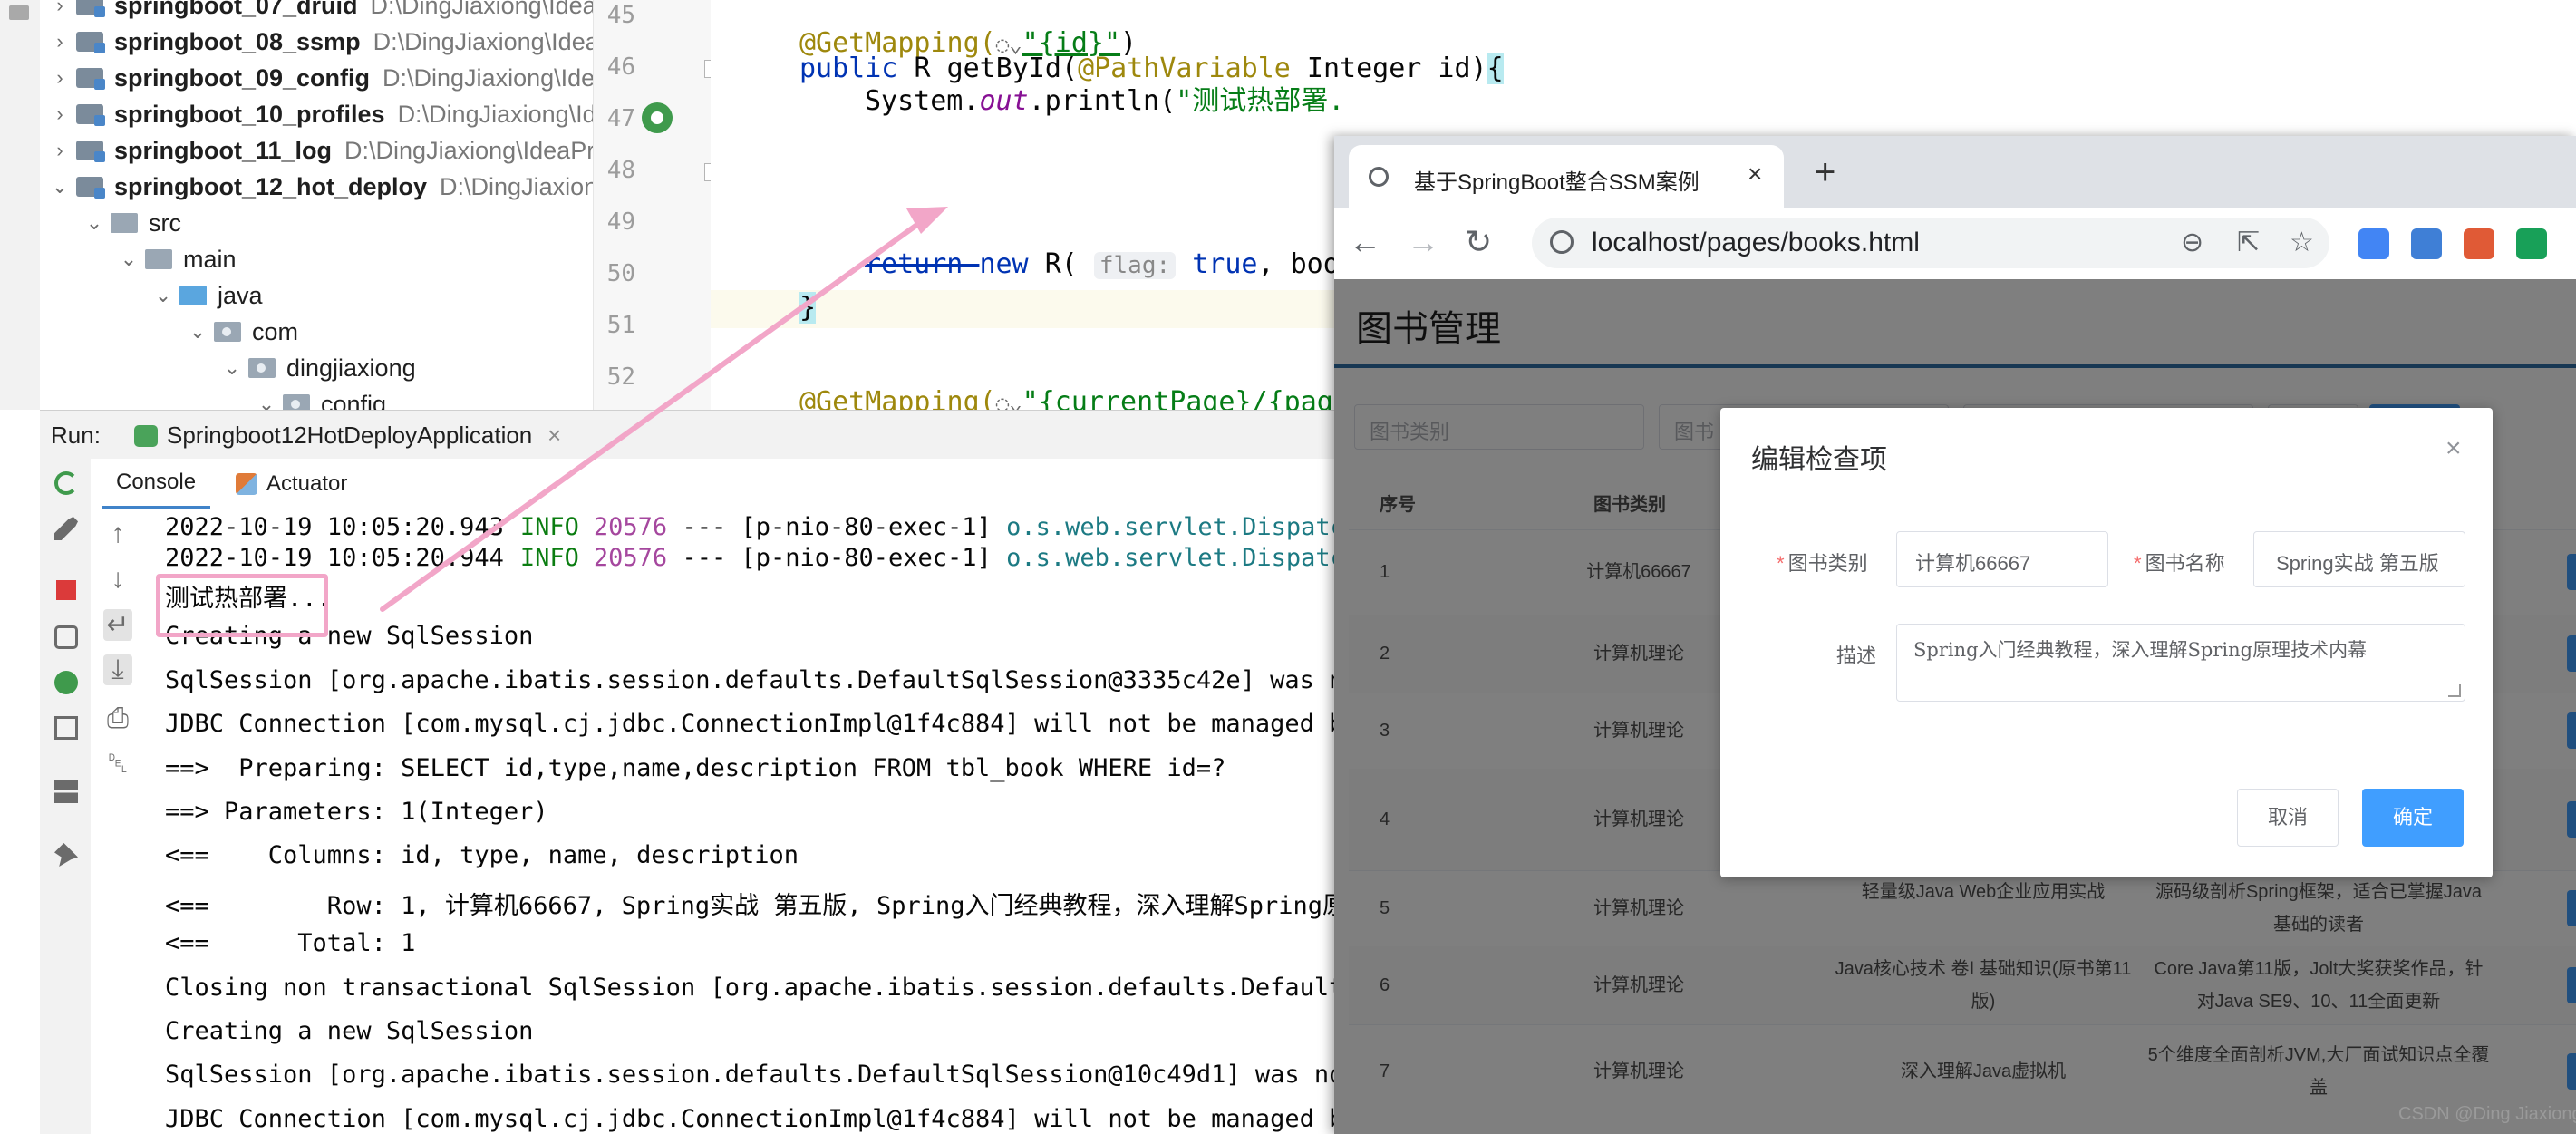 The height and width of the screenshot is (1134, 2576). What do you see at coordinates (156, 484) in the screenshot?
I see `tab-console: Console` at bounding box center [156, 484].